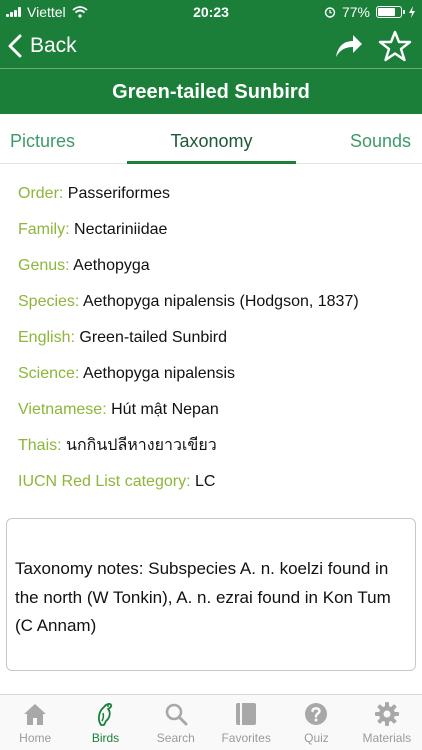 Image resolution: width=422 pixels, height=750 pixels. What do you see at coordinates (153, 337) in the screenshot?
I see `english-value: Green-tailed Sunbird` at bounding box center [153, 337].